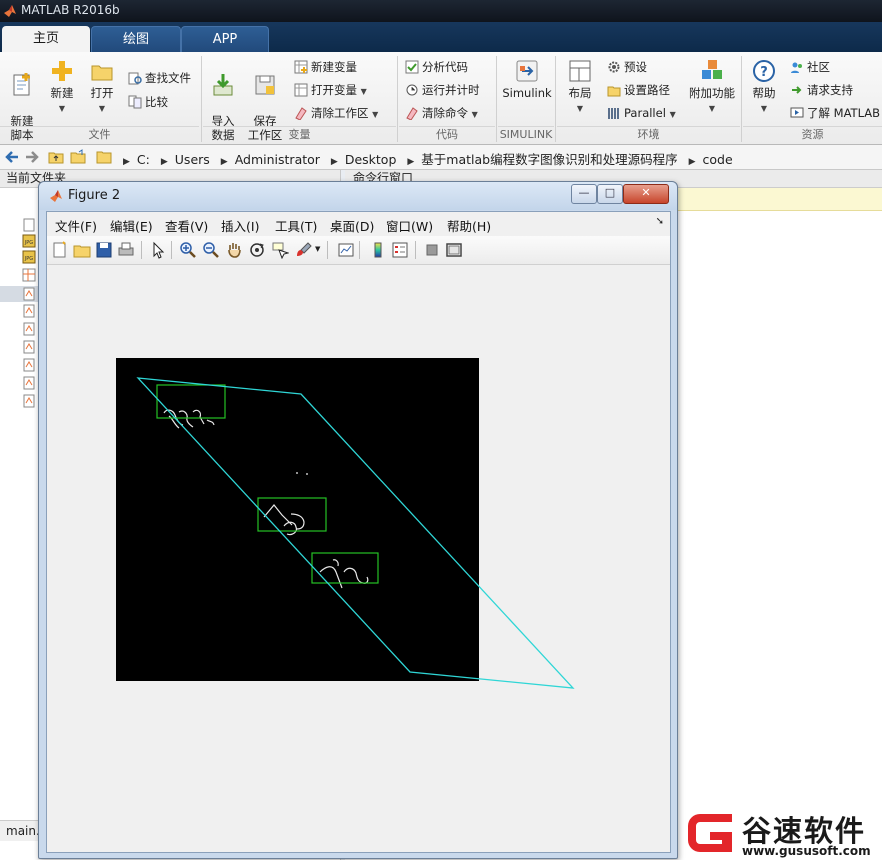  I want to click on clear-commands-button: 清除命令 ▼, so click(441, 113).